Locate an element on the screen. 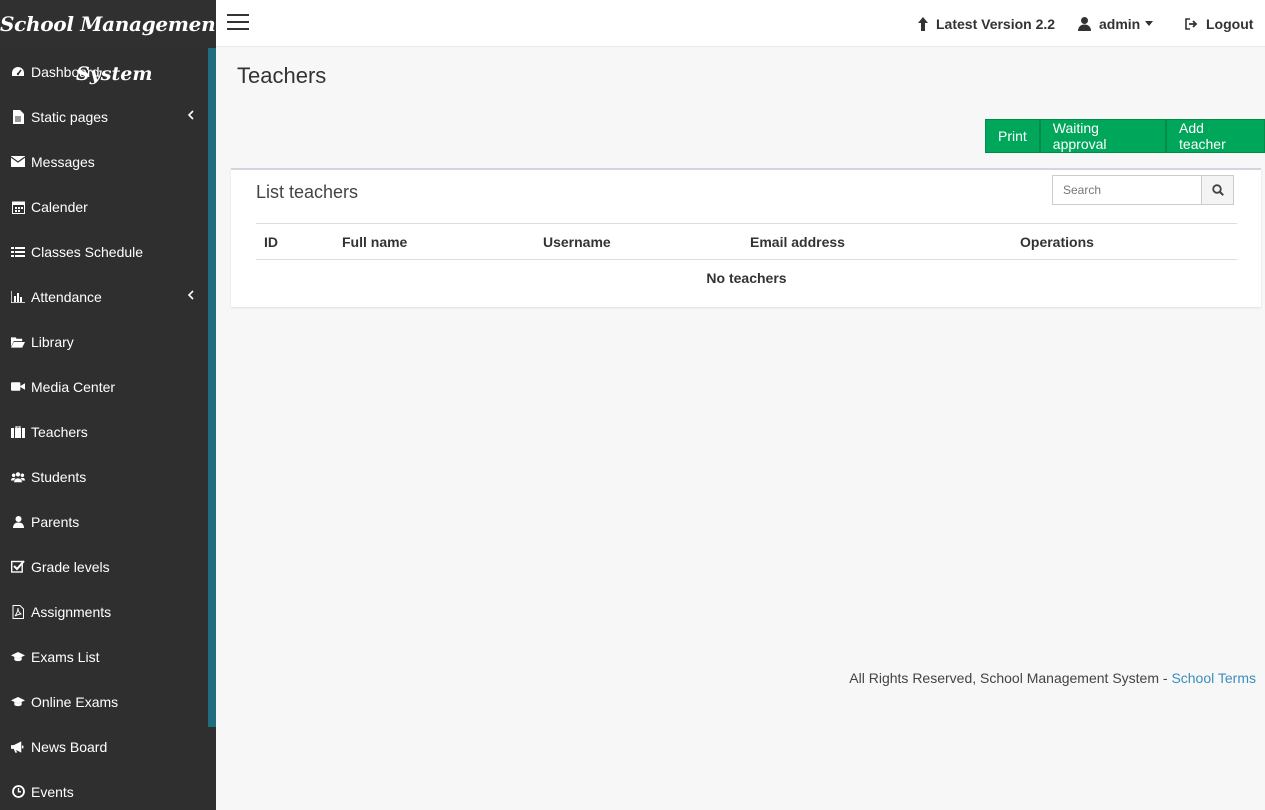 This screenshot has width=1265, height=810. column-header-email: Email address is located at coordinates (797, 242).